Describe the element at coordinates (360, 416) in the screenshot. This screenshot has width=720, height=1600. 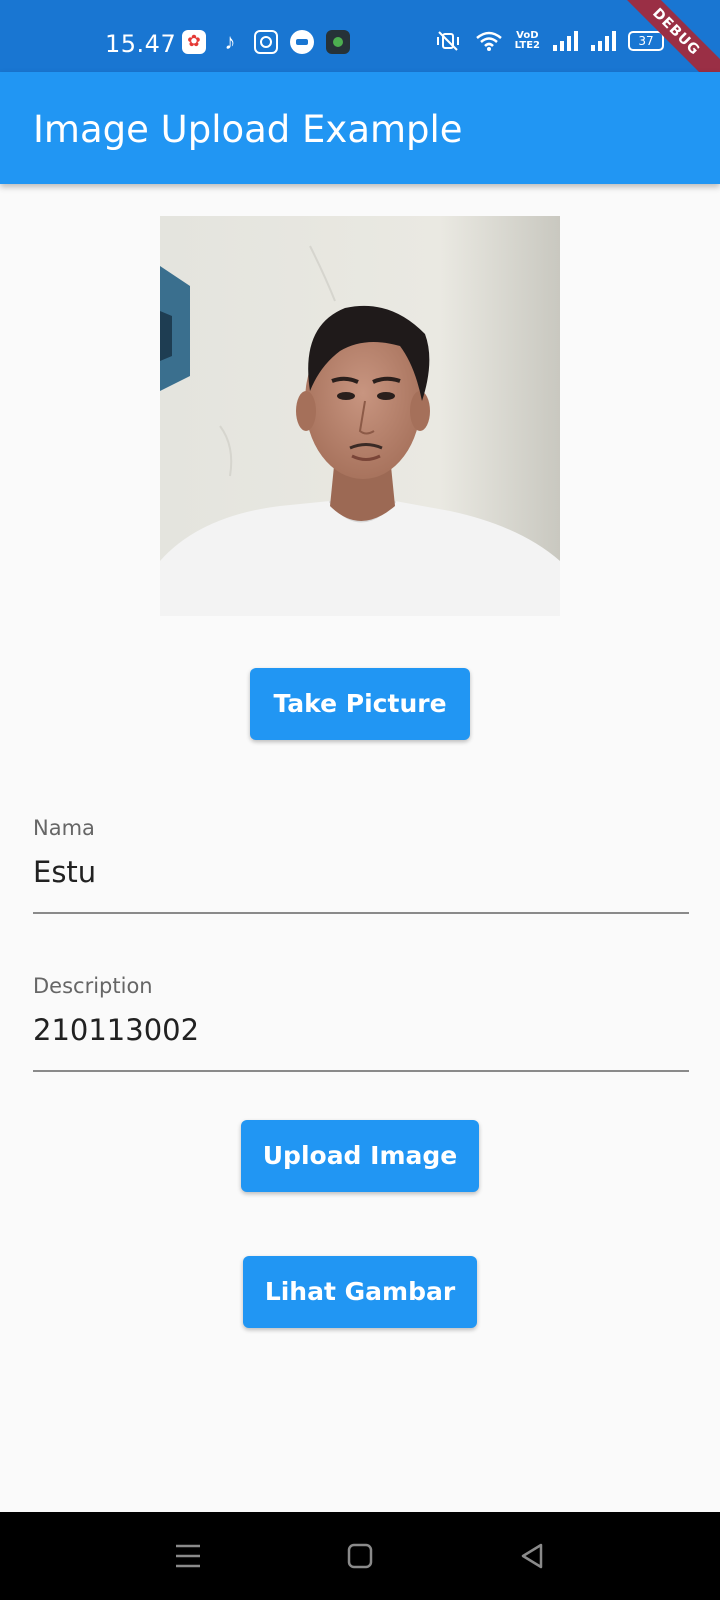
I see `selfie-photo` at that location.